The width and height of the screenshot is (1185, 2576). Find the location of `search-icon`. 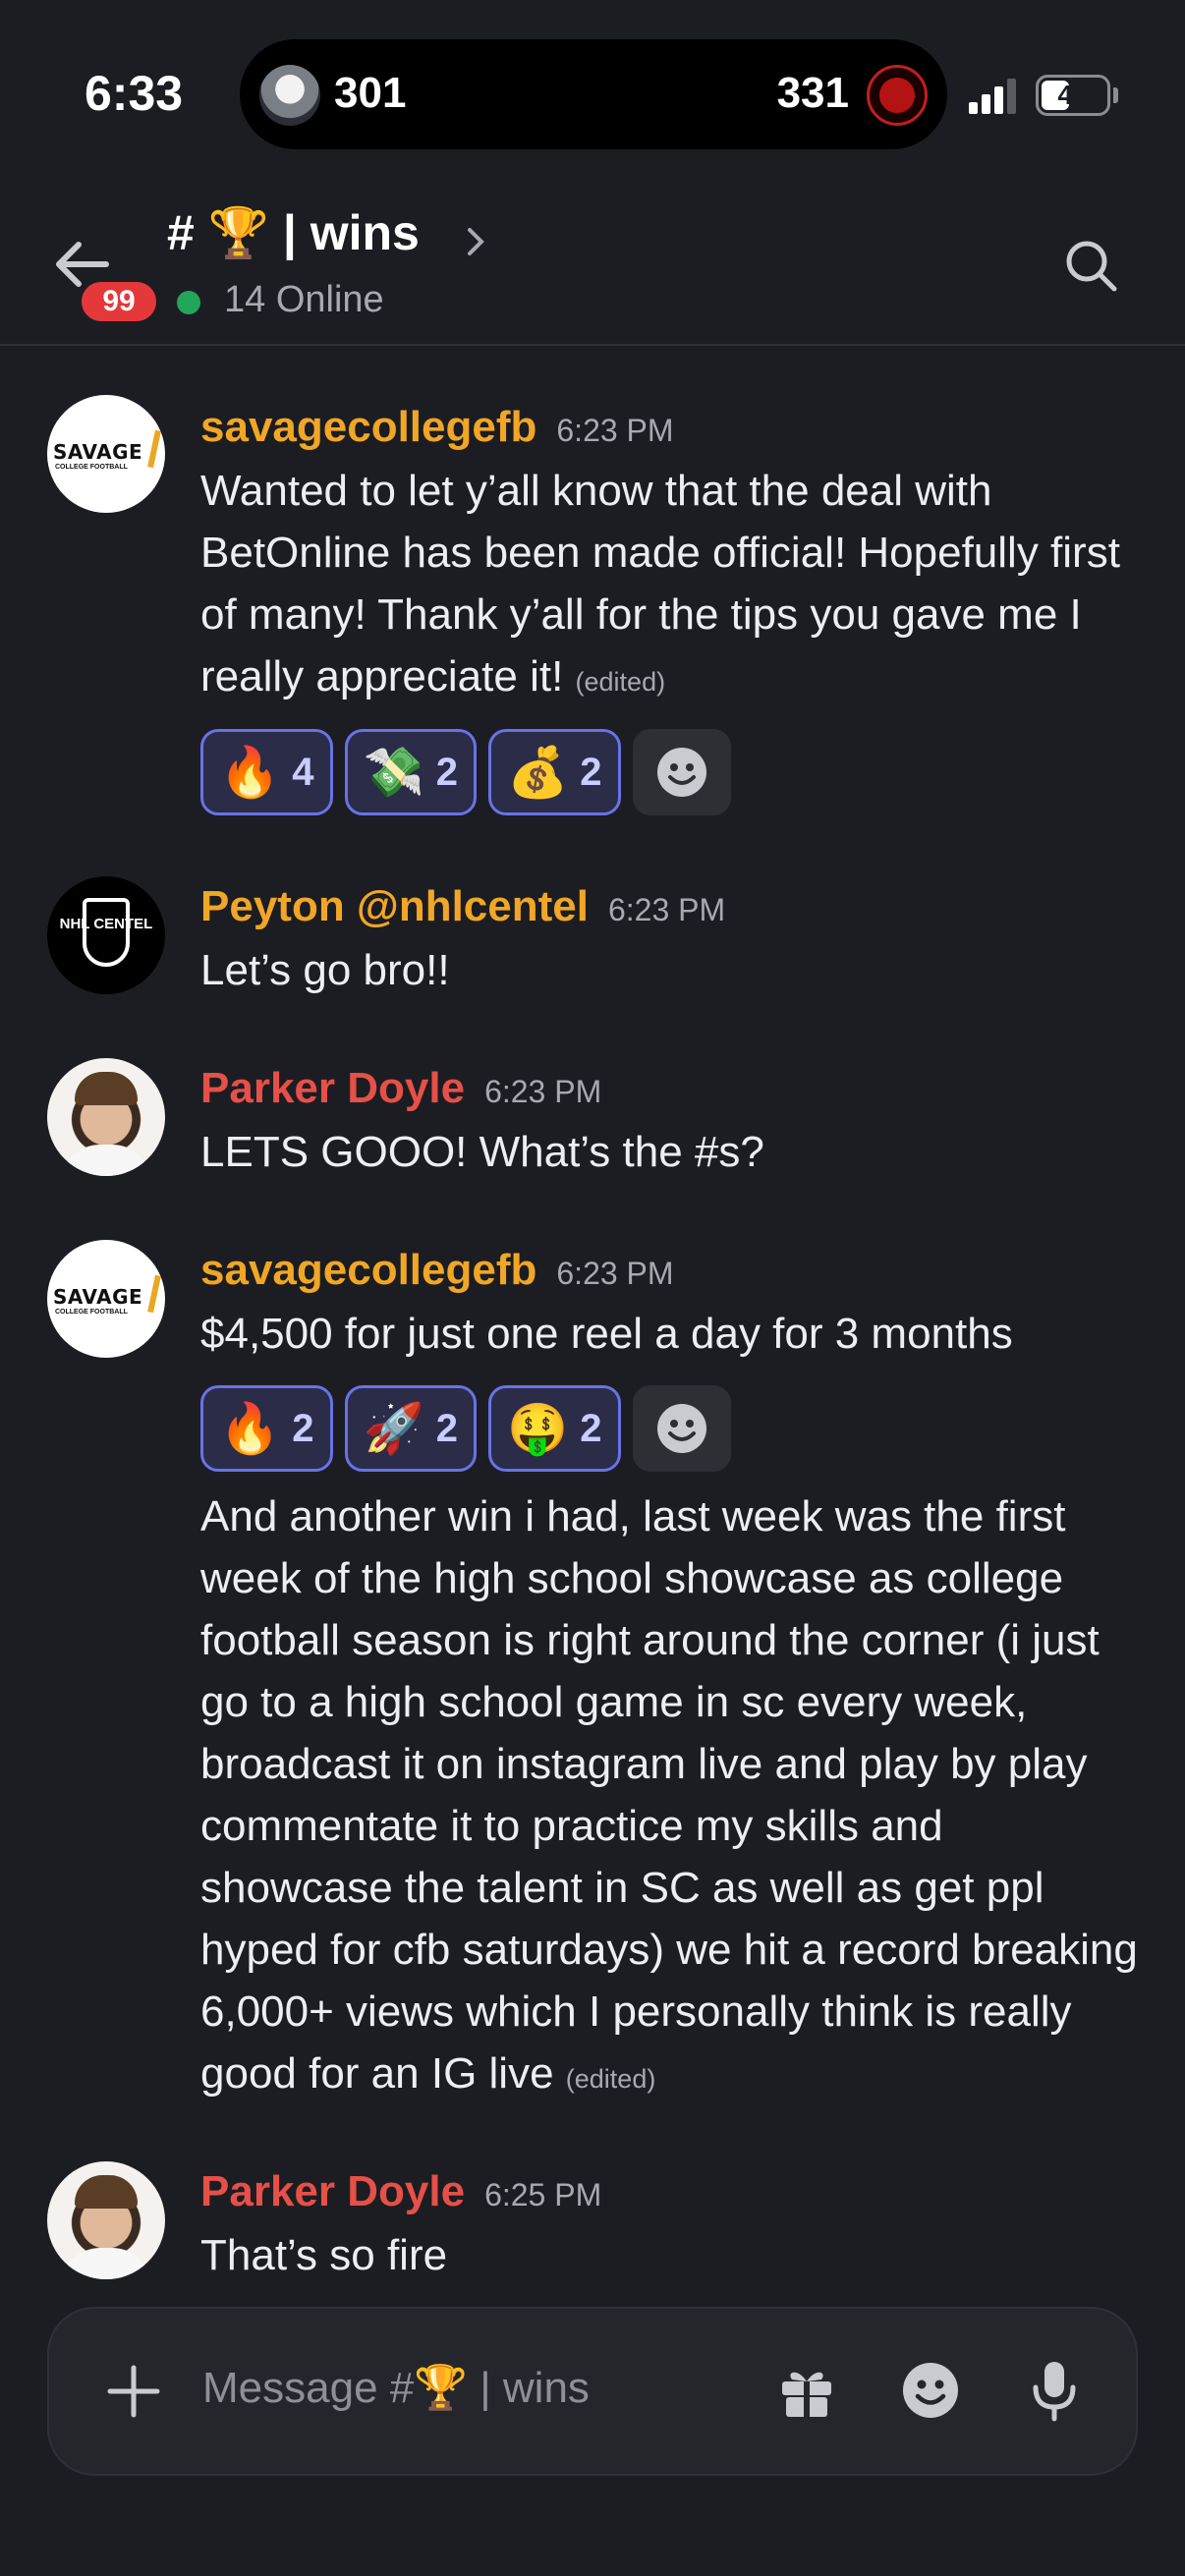

search-icon is located at coordinates (1091, 265).